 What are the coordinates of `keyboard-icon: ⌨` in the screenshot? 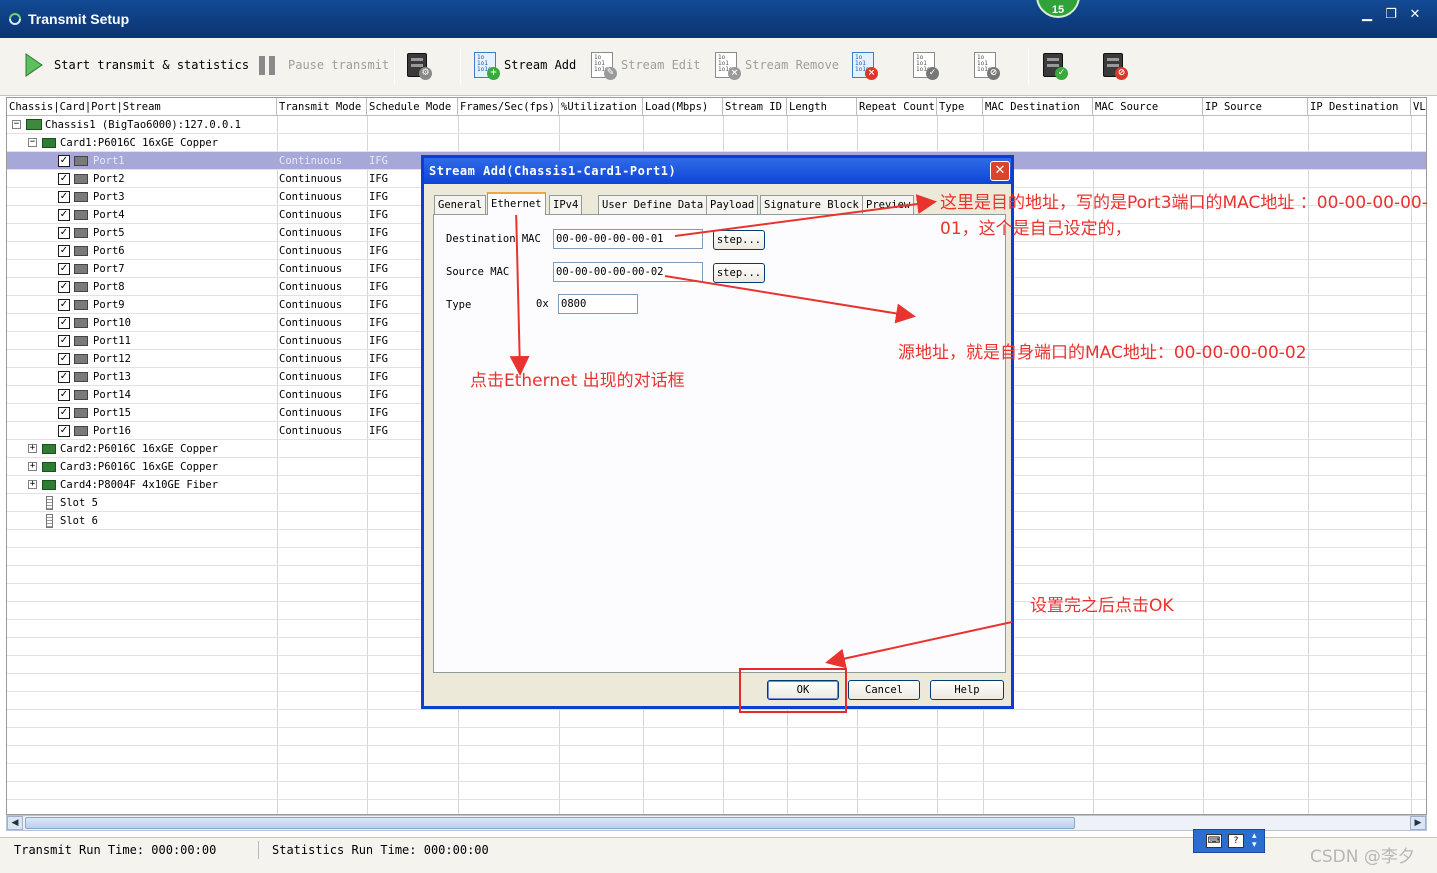 It's located at (1214, 841).